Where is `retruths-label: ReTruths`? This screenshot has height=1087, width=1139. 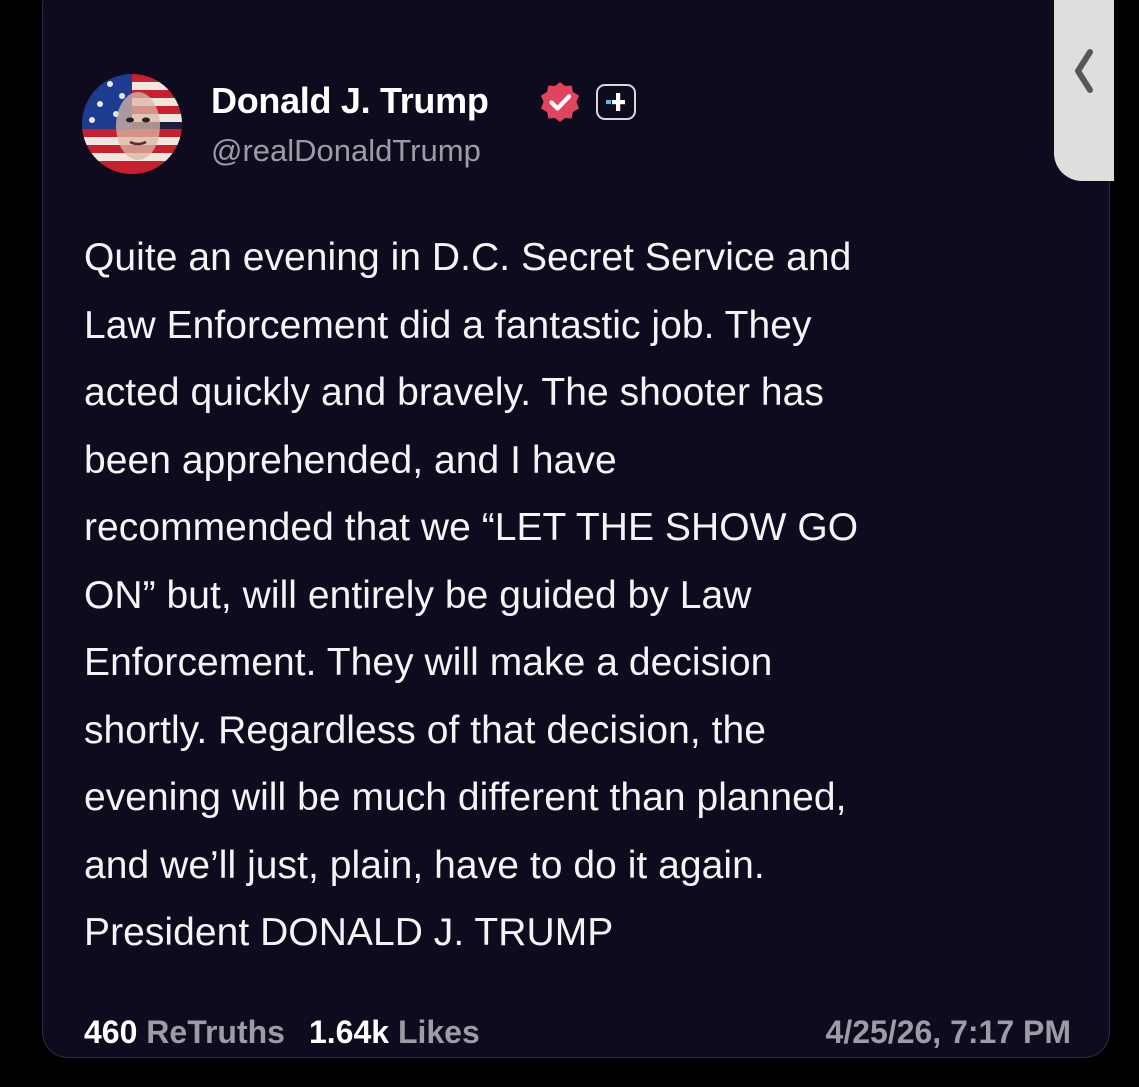 retruths-label: ReTruths is located at coordinates (215, 1032).